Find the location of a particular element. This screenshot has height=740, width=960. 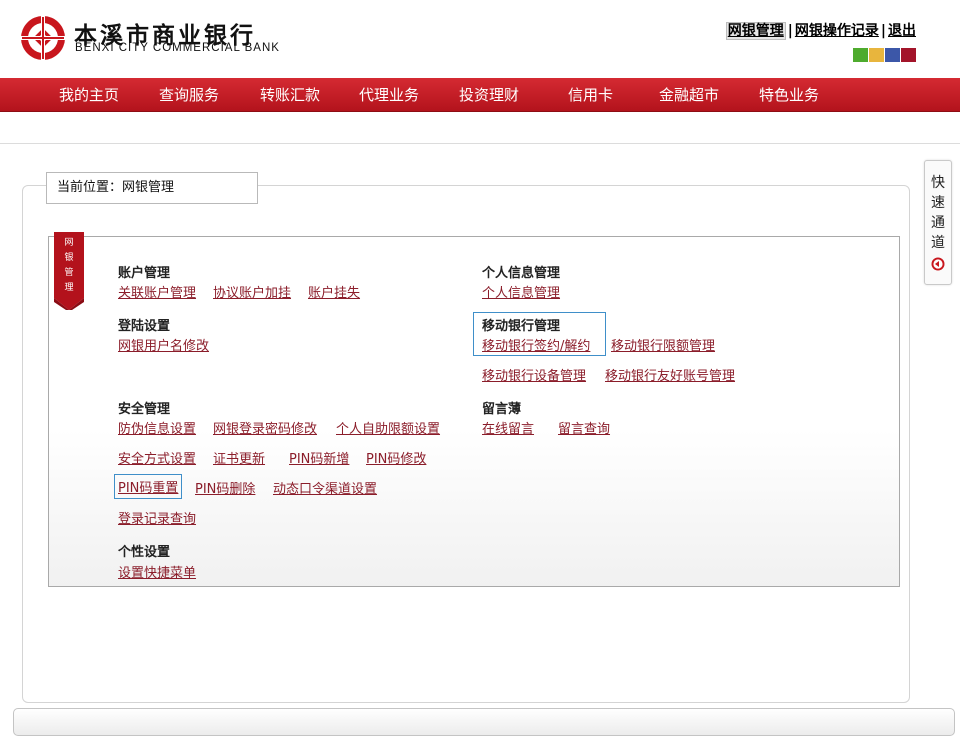

link-message-query: 留言查询 is located at coordinates (584, 427).